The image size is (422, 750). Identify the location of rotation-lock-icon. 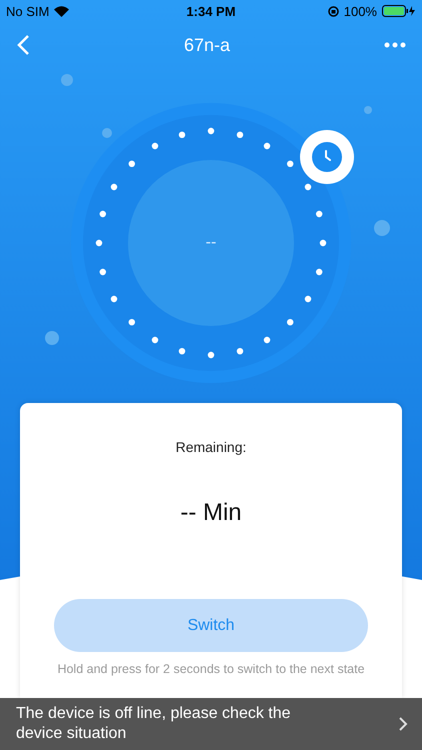
(333, 11).